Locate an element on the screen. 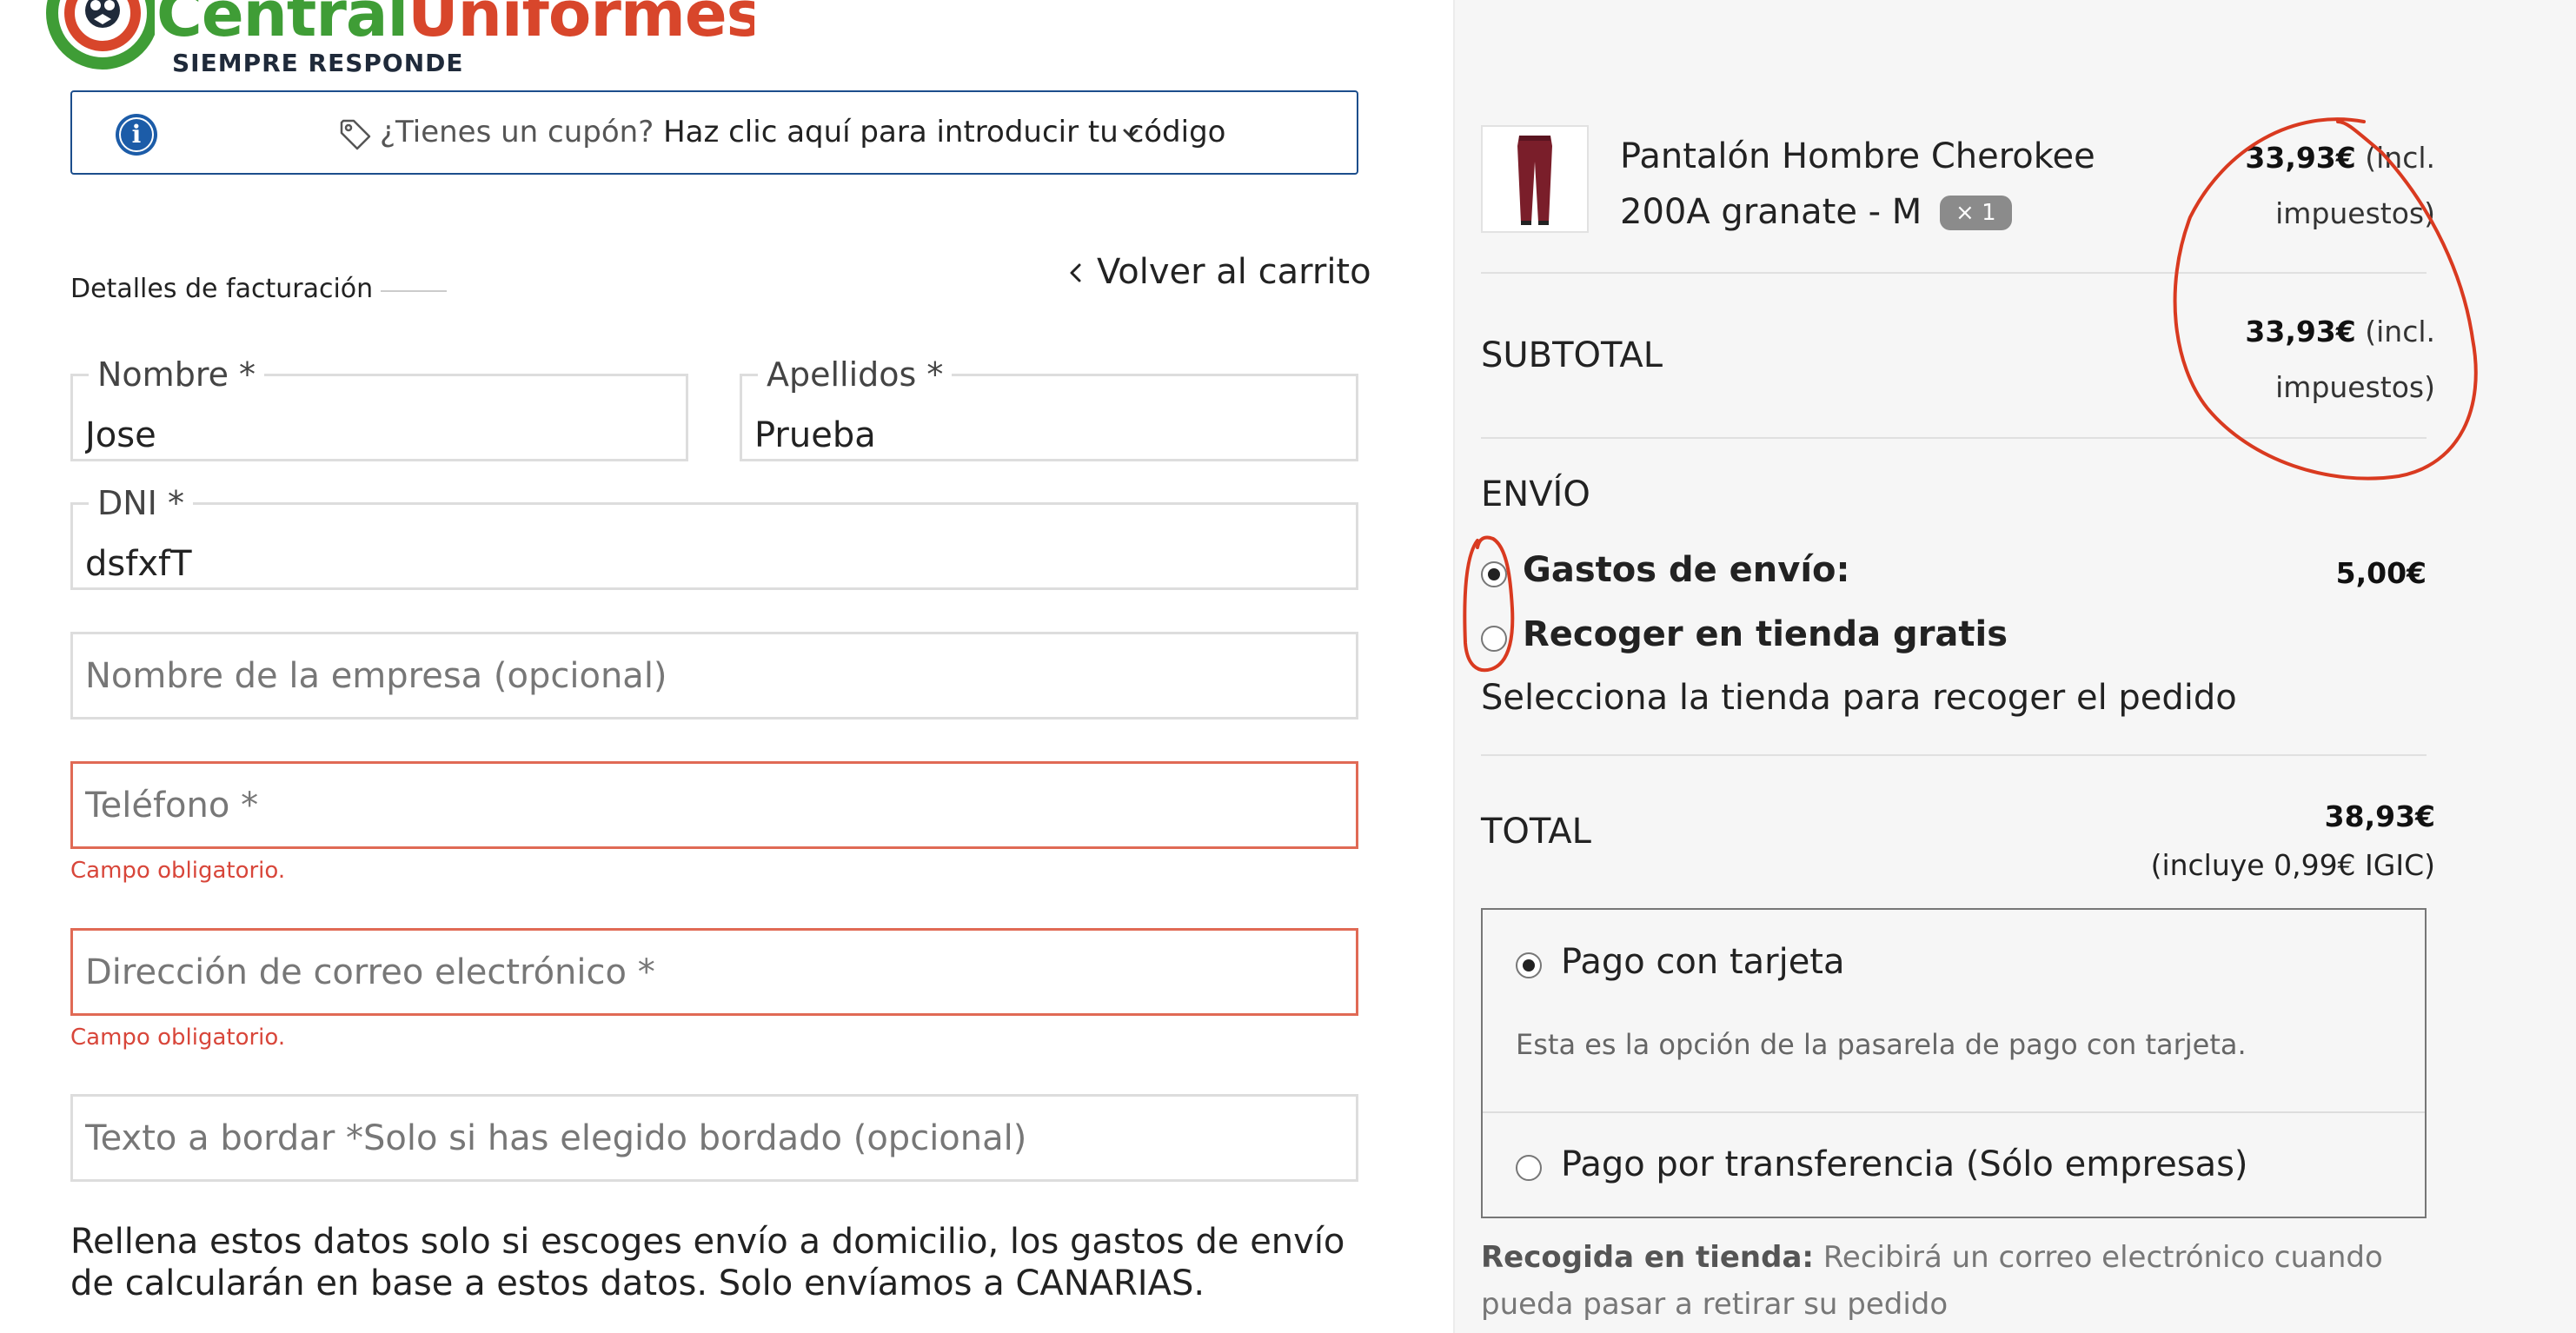  embroidery-text-field is located at coordinates (714, 1138).